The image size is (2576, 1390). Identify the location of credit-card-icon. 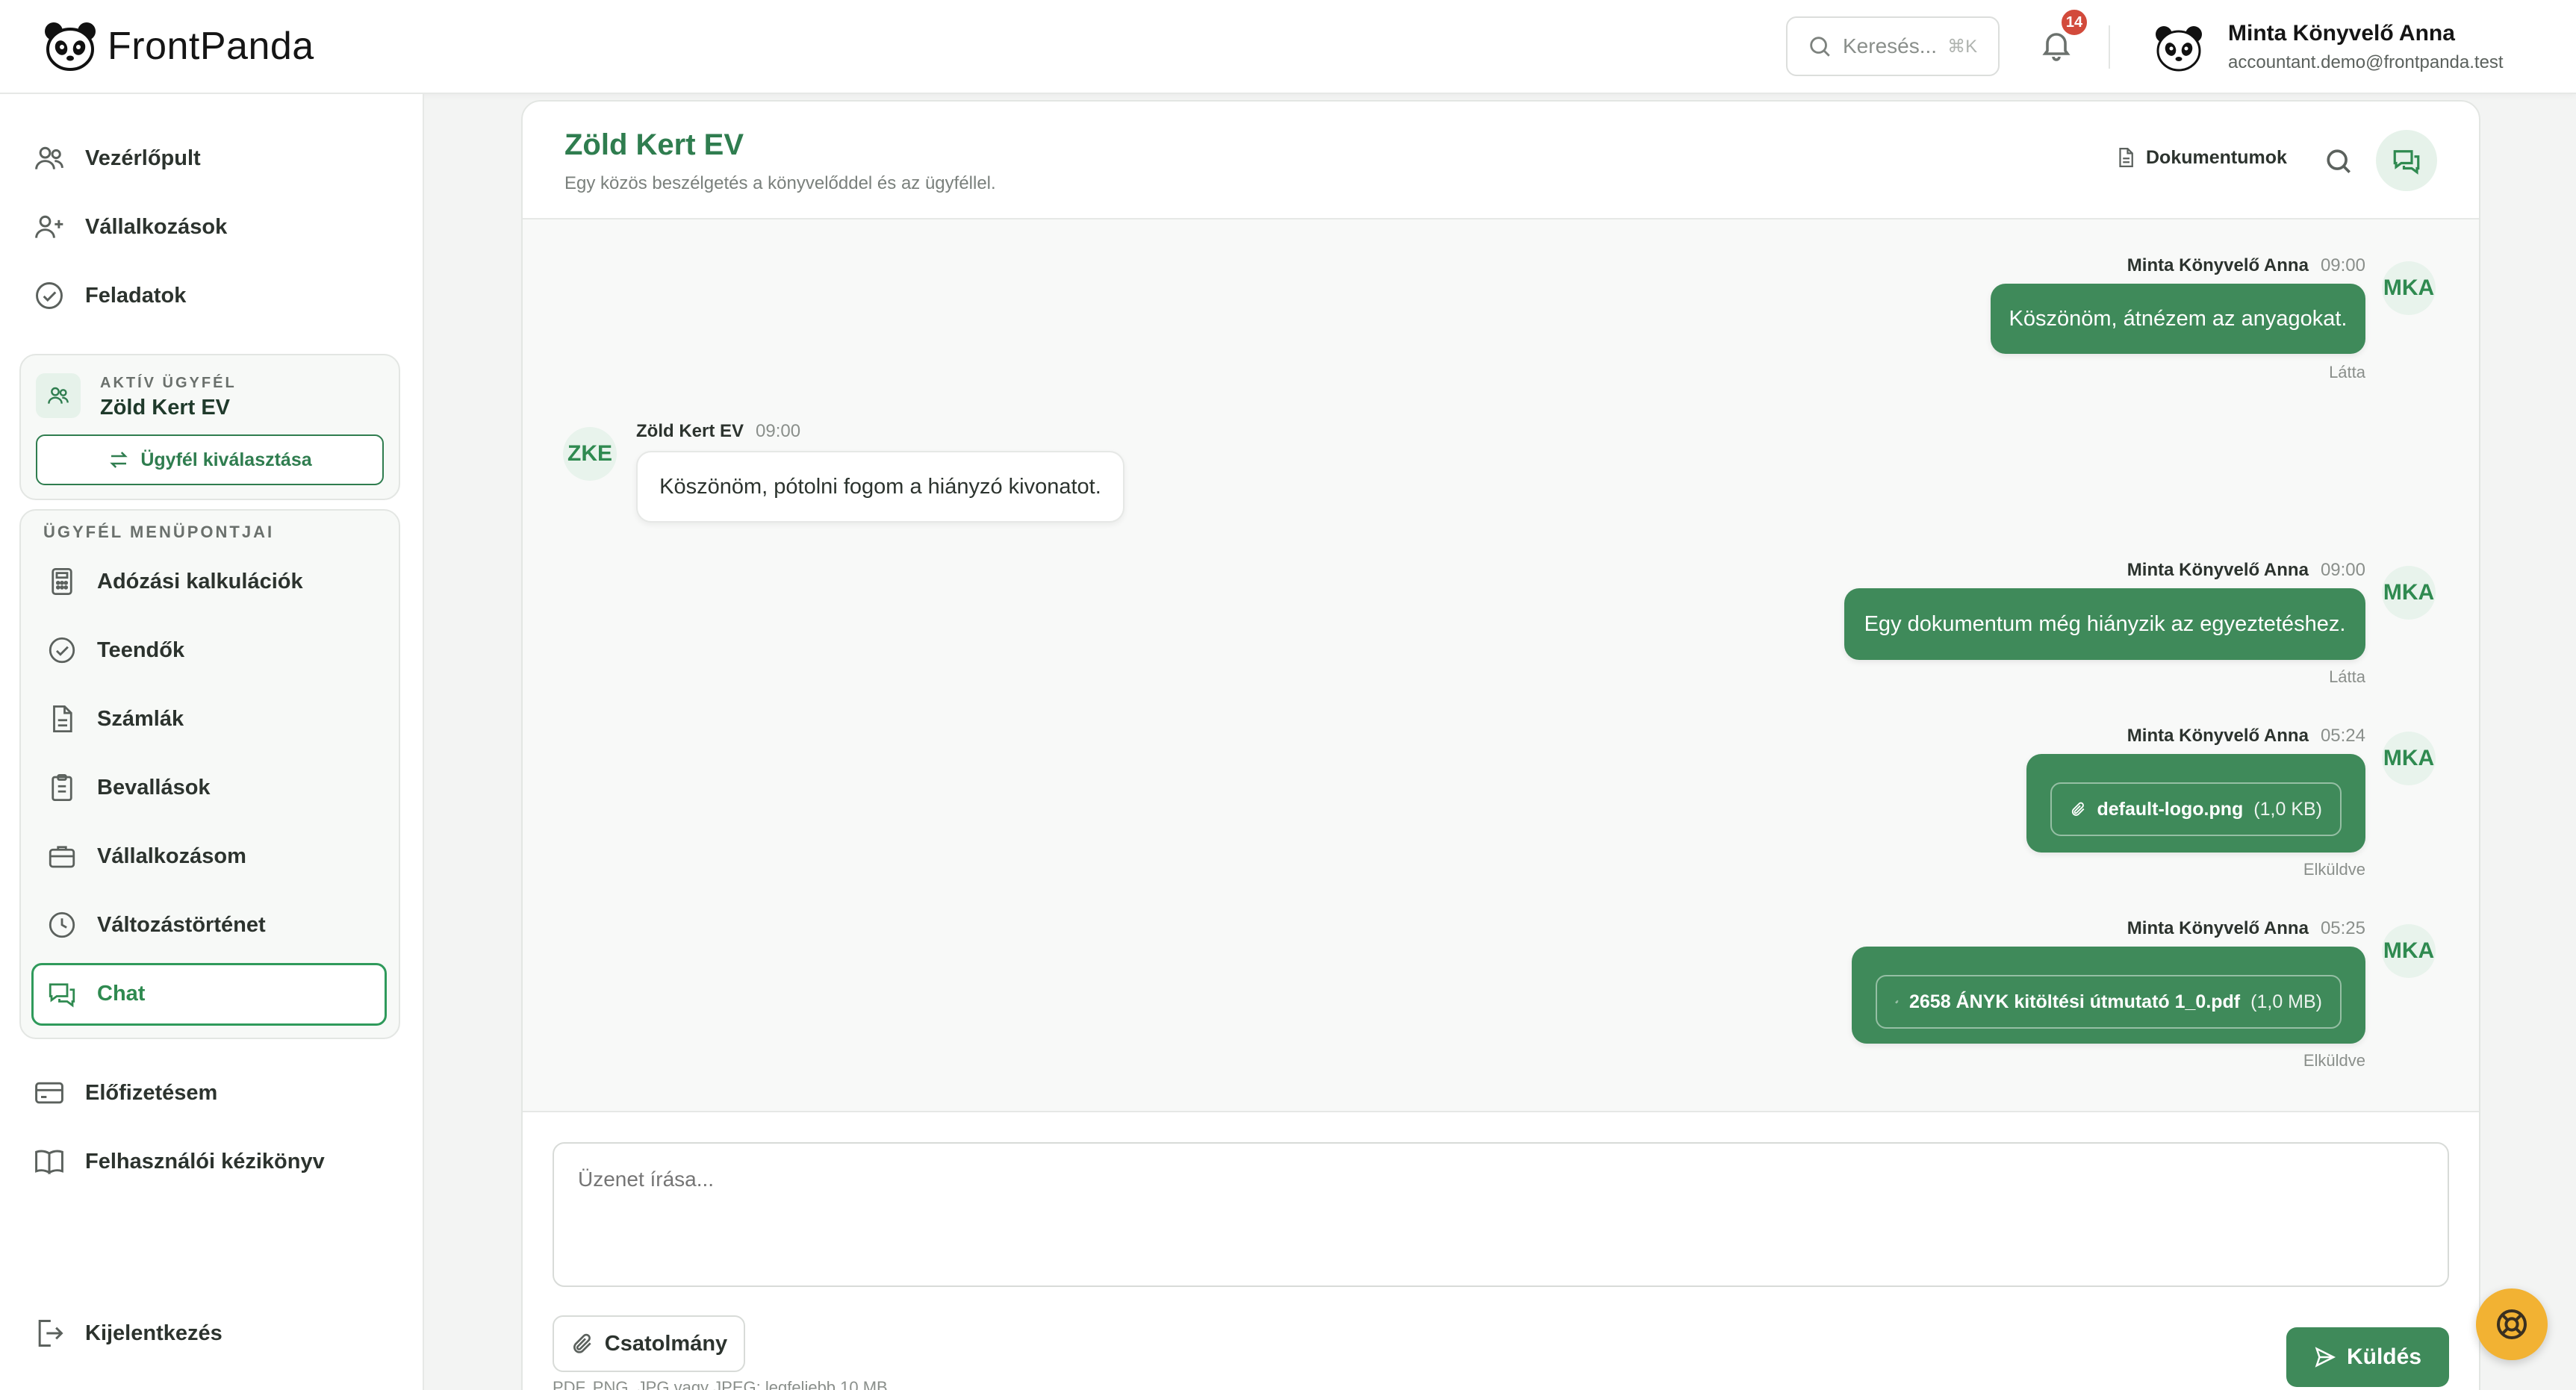
(49, 1093).